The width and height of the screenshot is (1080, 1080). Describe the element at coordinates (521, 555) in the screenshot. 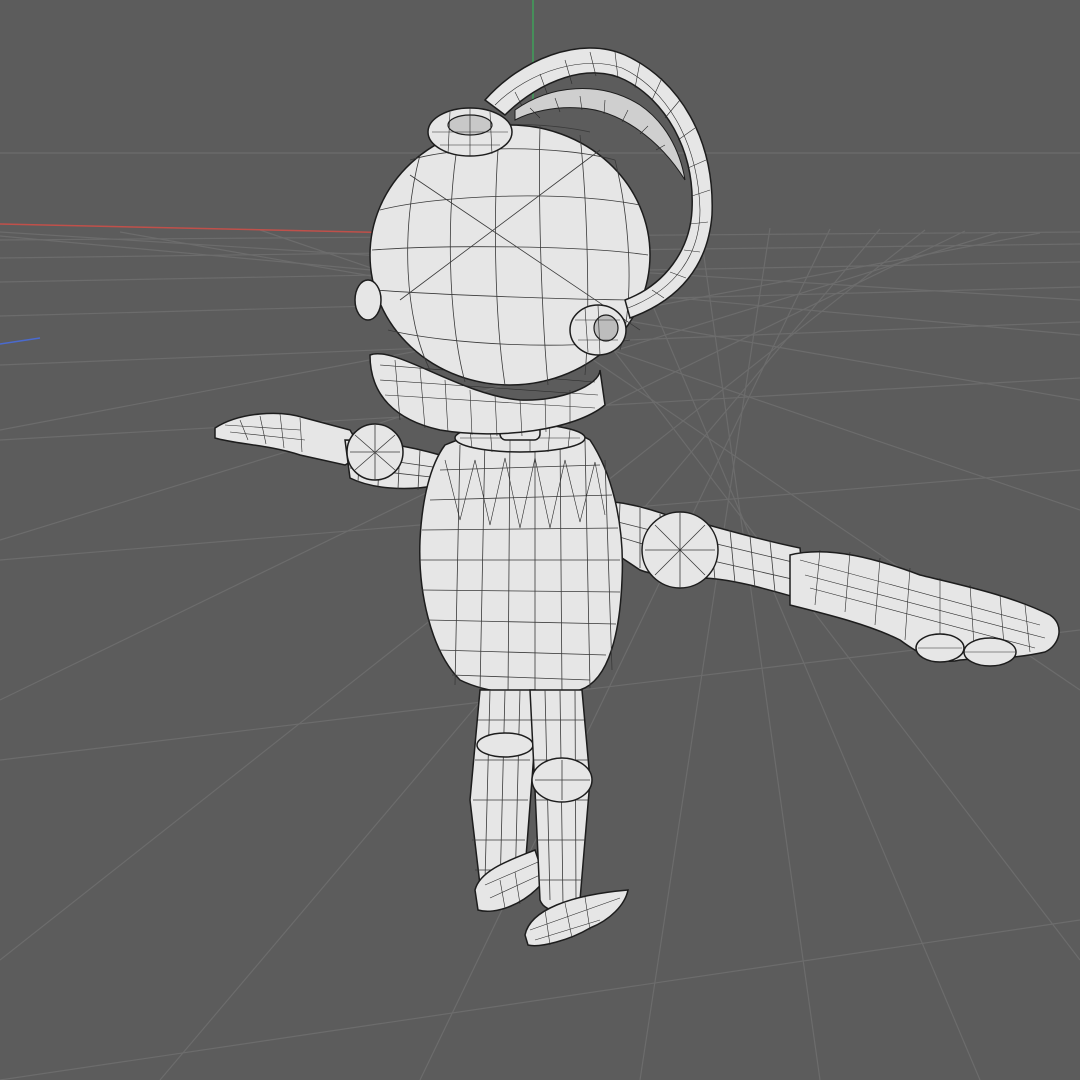

I see `torso` at that location.